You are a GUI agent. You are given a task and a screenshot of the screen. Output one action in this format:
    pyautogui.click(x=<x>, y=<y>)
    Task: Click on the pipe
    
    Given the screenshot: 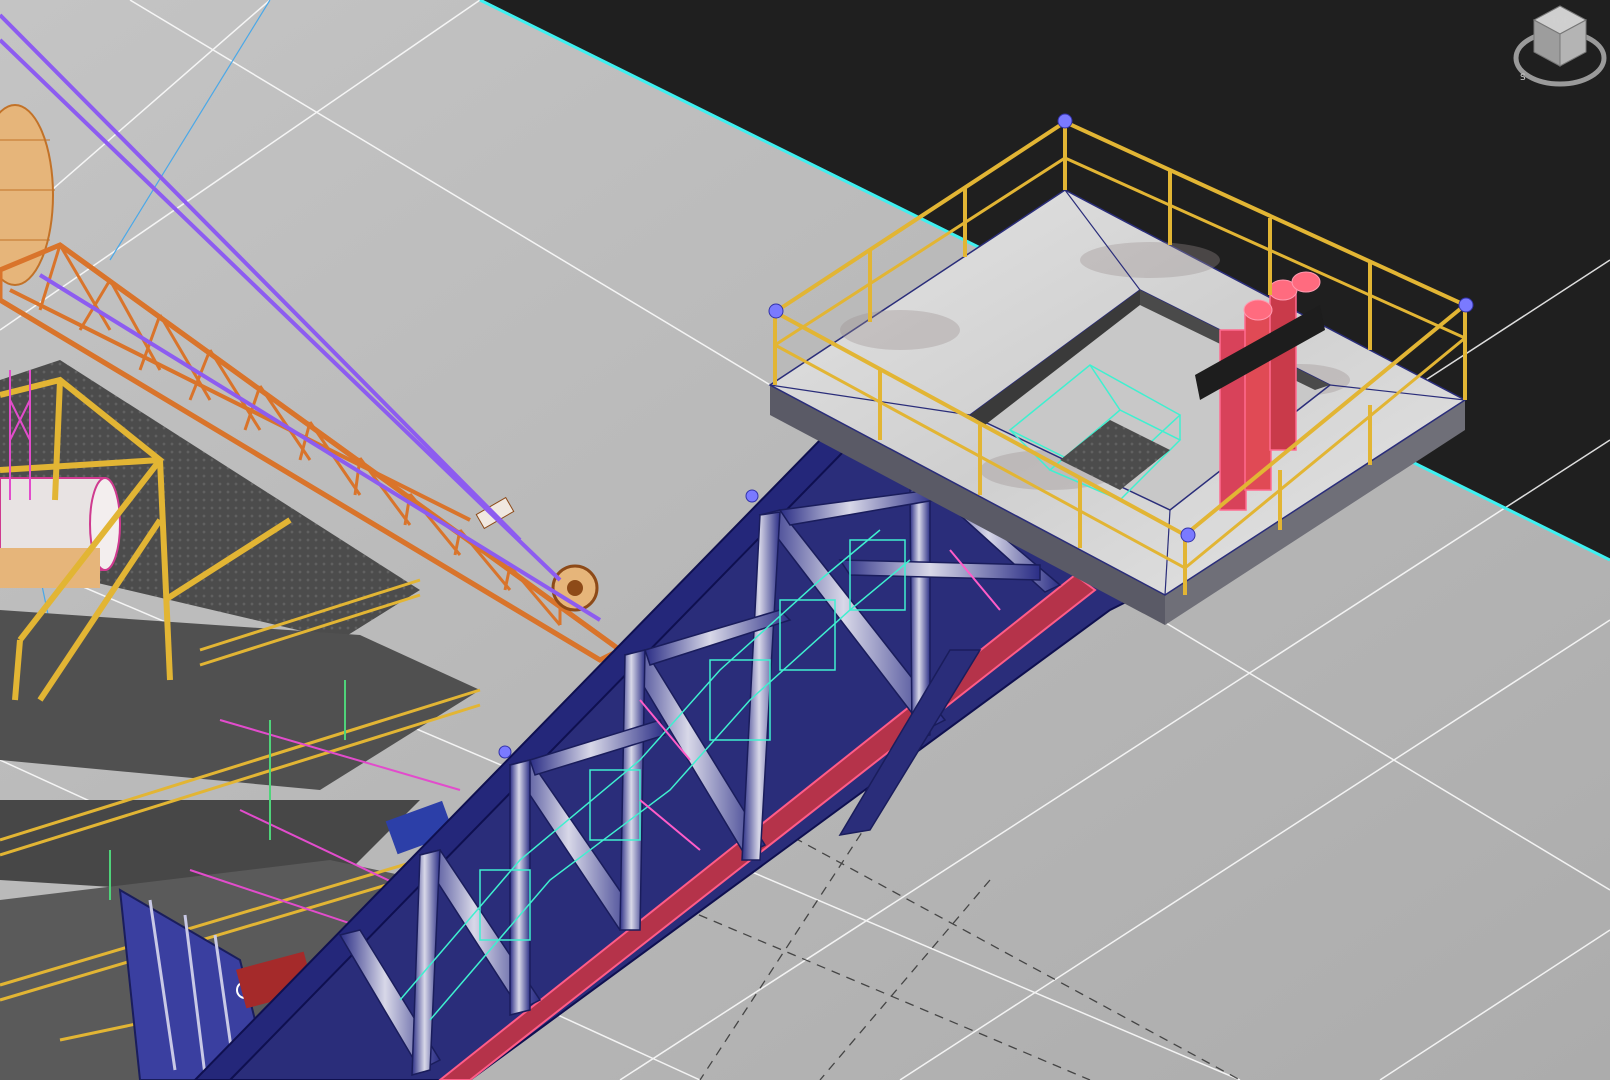 What is the action you would take?
    pyautogui.click(x=1283, y=370)
    